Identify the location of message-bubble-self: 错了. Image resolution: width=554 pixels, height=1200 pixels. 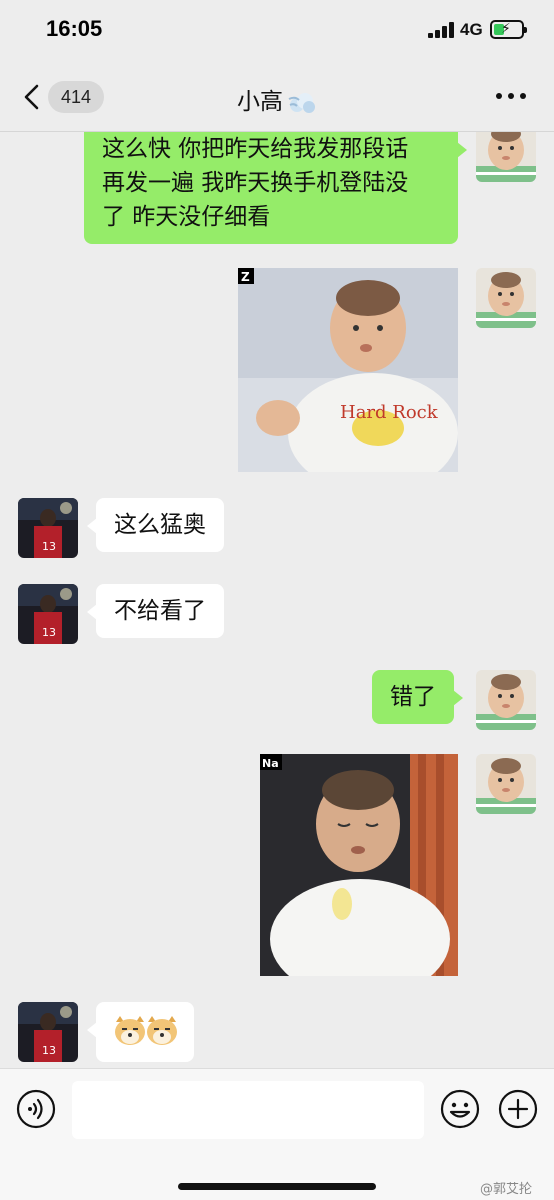
(417, 697).